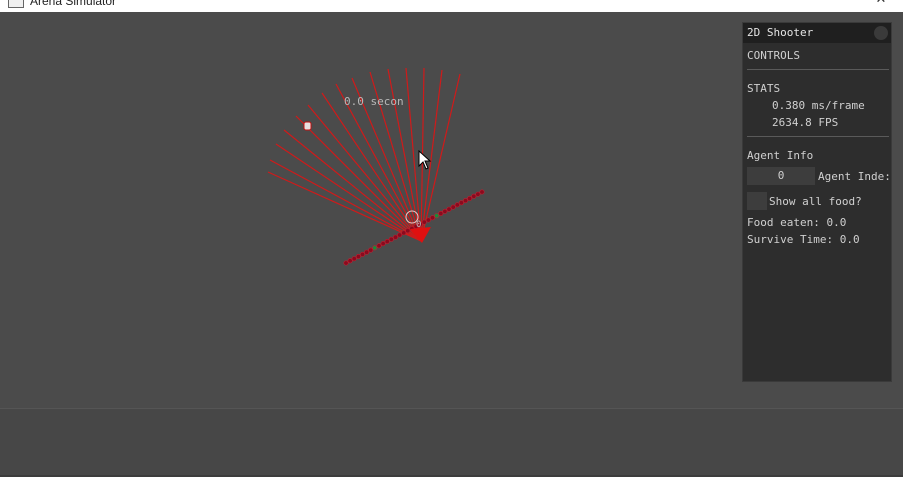 The height and width of the screenshot is (477, 903). Describe the element at coordinates (763, 88) in the screenshot. I see `stats-header: STATS` at that location.